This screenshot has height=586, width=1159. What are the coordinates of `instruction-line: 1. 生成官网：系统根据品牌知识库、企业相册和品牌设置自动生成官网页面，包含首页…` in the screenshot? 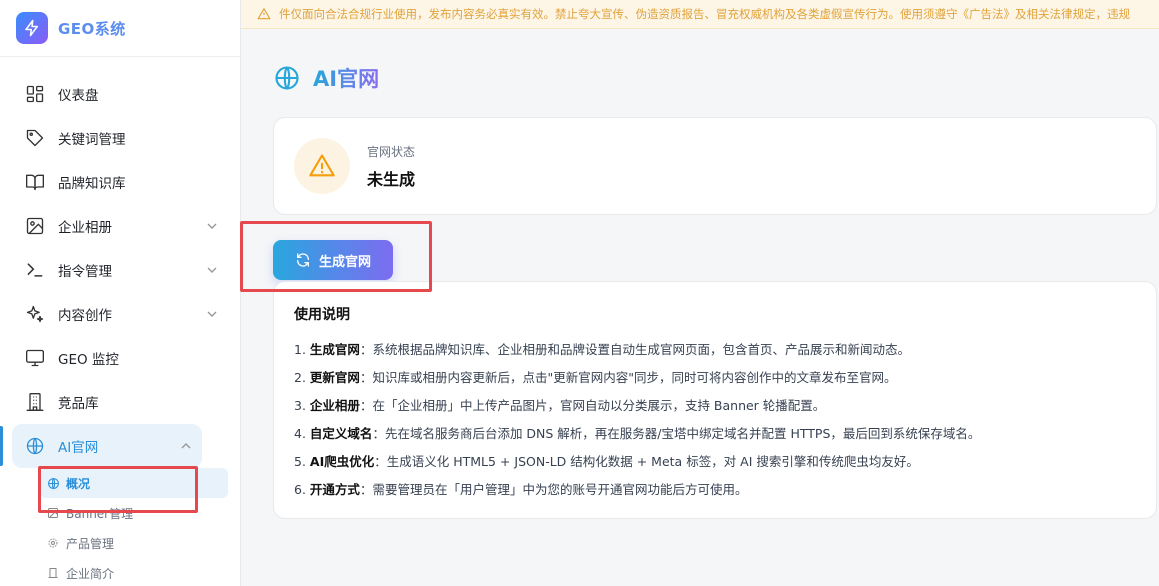 It's located at (602, 349).